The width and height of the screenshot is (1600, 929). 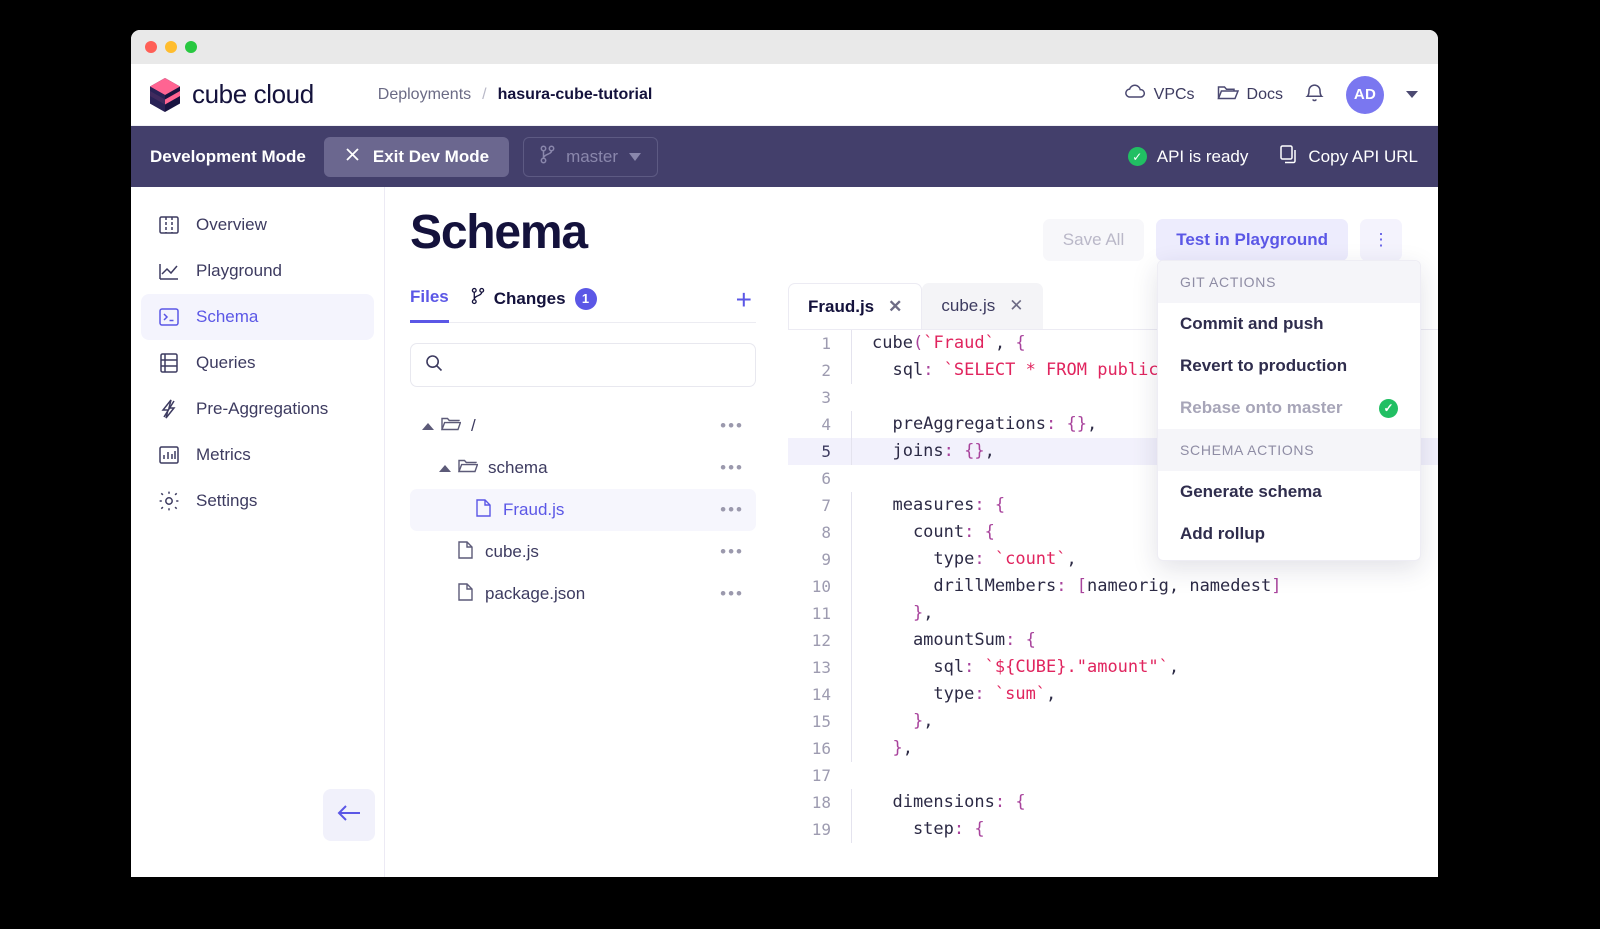 I want to click on window-titlebar, so click(x=784, y=47).